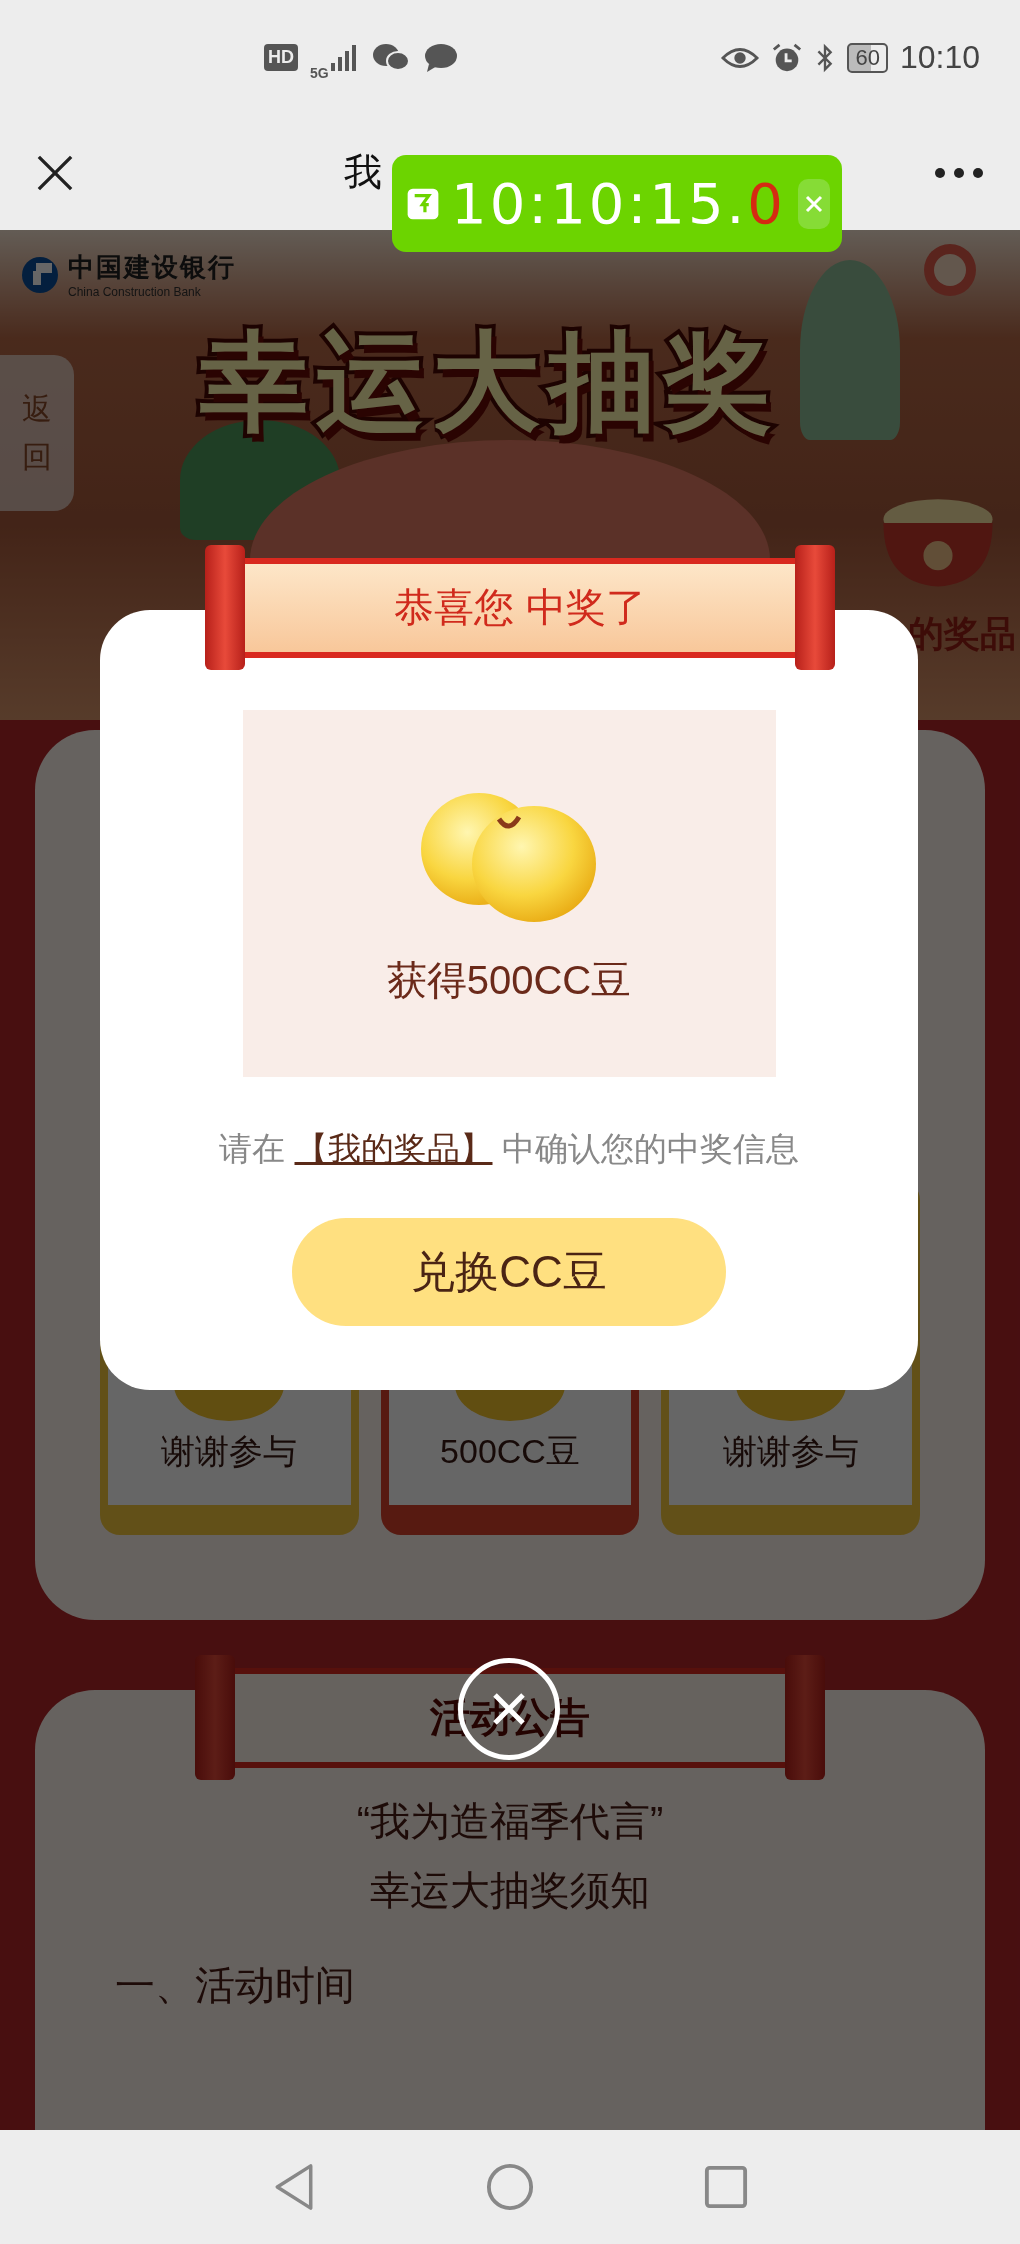 This screenshot has width=1020, height=2244. Describe the element at coordinates (509, 1149) in the screenshot. I see `confirm-hint: 请在 【我的奖品】 中确认您的中奖信息` at that location.